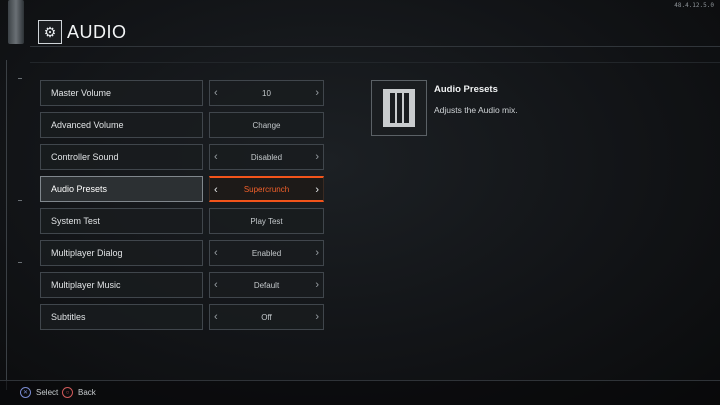 The width and height of the screenshot is (720, 405). I want to click on setting-row-subtitles: Subtitles ‹ Off ›, so click(182, 317).